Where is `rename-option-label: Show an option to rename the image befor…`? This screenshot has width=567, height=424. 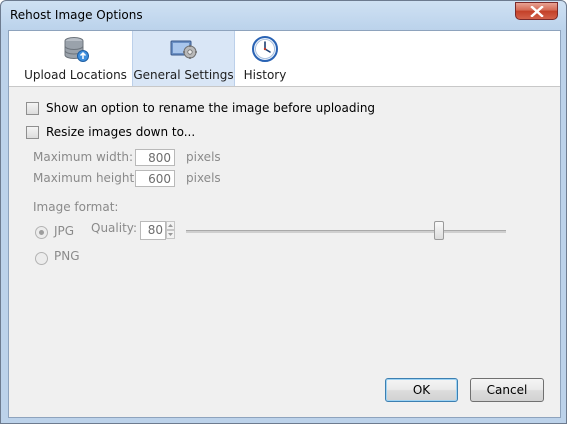 rename-option-label: Show an option to rename the image befor… is located at coordinates (211, 108).